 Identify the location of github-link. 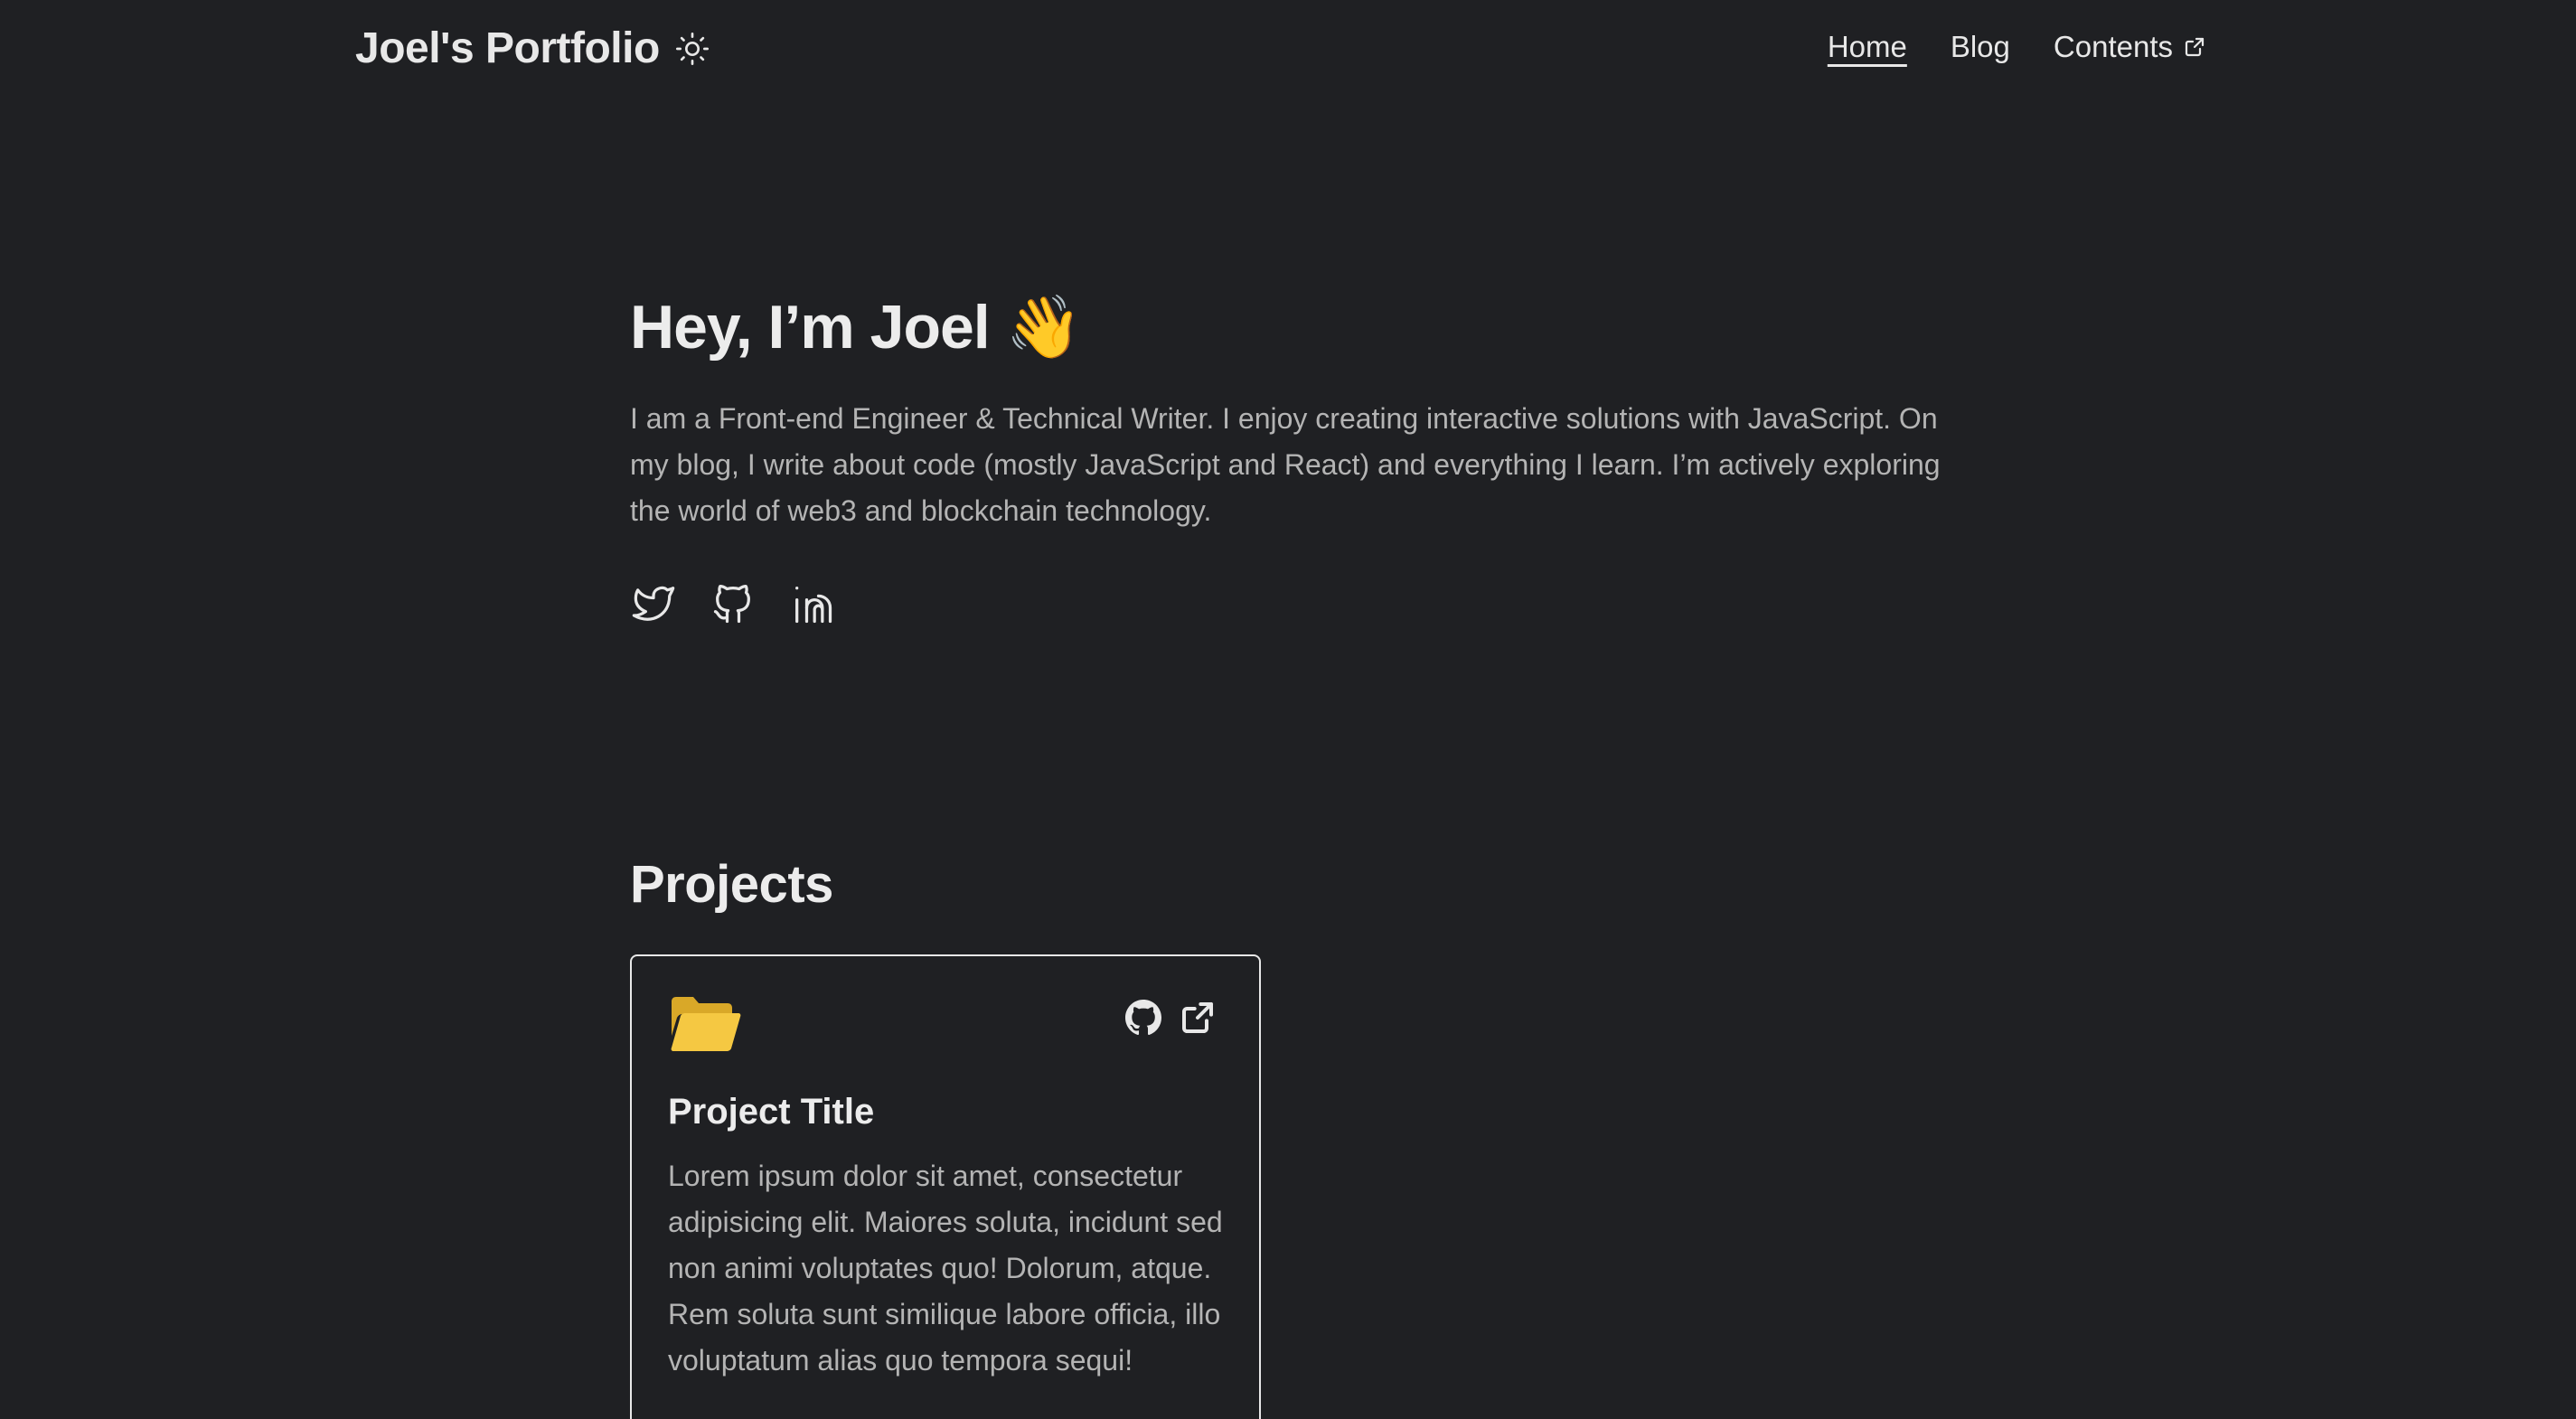
(734, 603).